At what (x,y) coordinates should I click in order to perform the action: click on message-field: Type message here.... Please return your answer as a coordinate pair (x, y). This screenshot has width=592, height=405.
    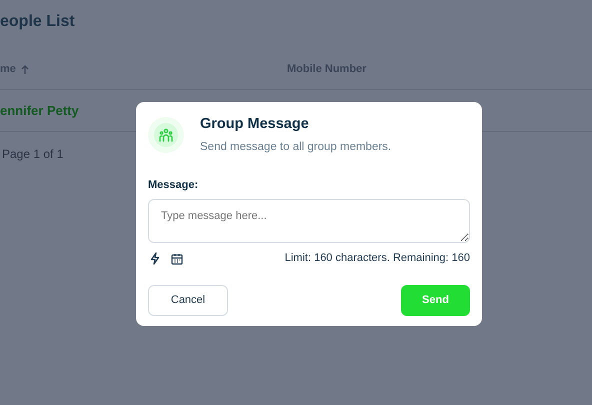
    Looking at the image, I should click on (309, 220).